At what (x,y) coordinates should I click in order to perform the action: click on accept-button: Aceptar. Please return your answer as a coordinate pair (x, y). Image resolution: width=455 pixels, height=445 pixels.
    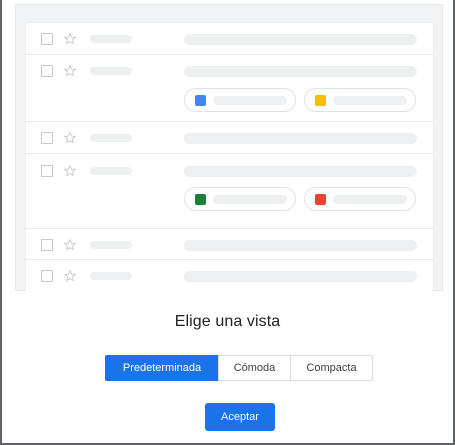
    Looking at the image, I should click on (240, 417).